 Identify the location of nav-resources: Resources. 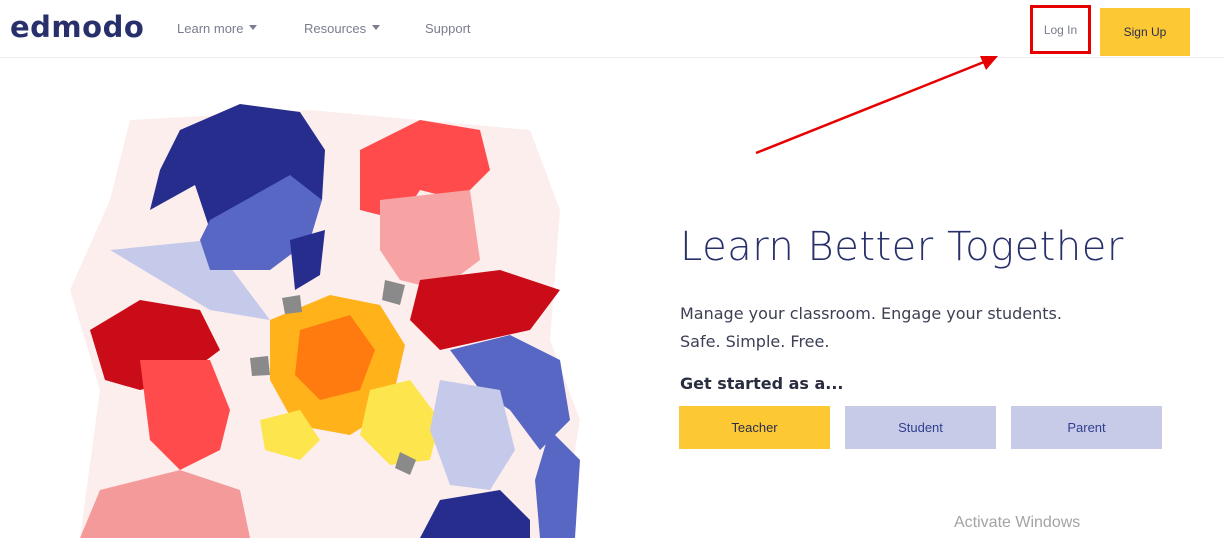
(342, 28).